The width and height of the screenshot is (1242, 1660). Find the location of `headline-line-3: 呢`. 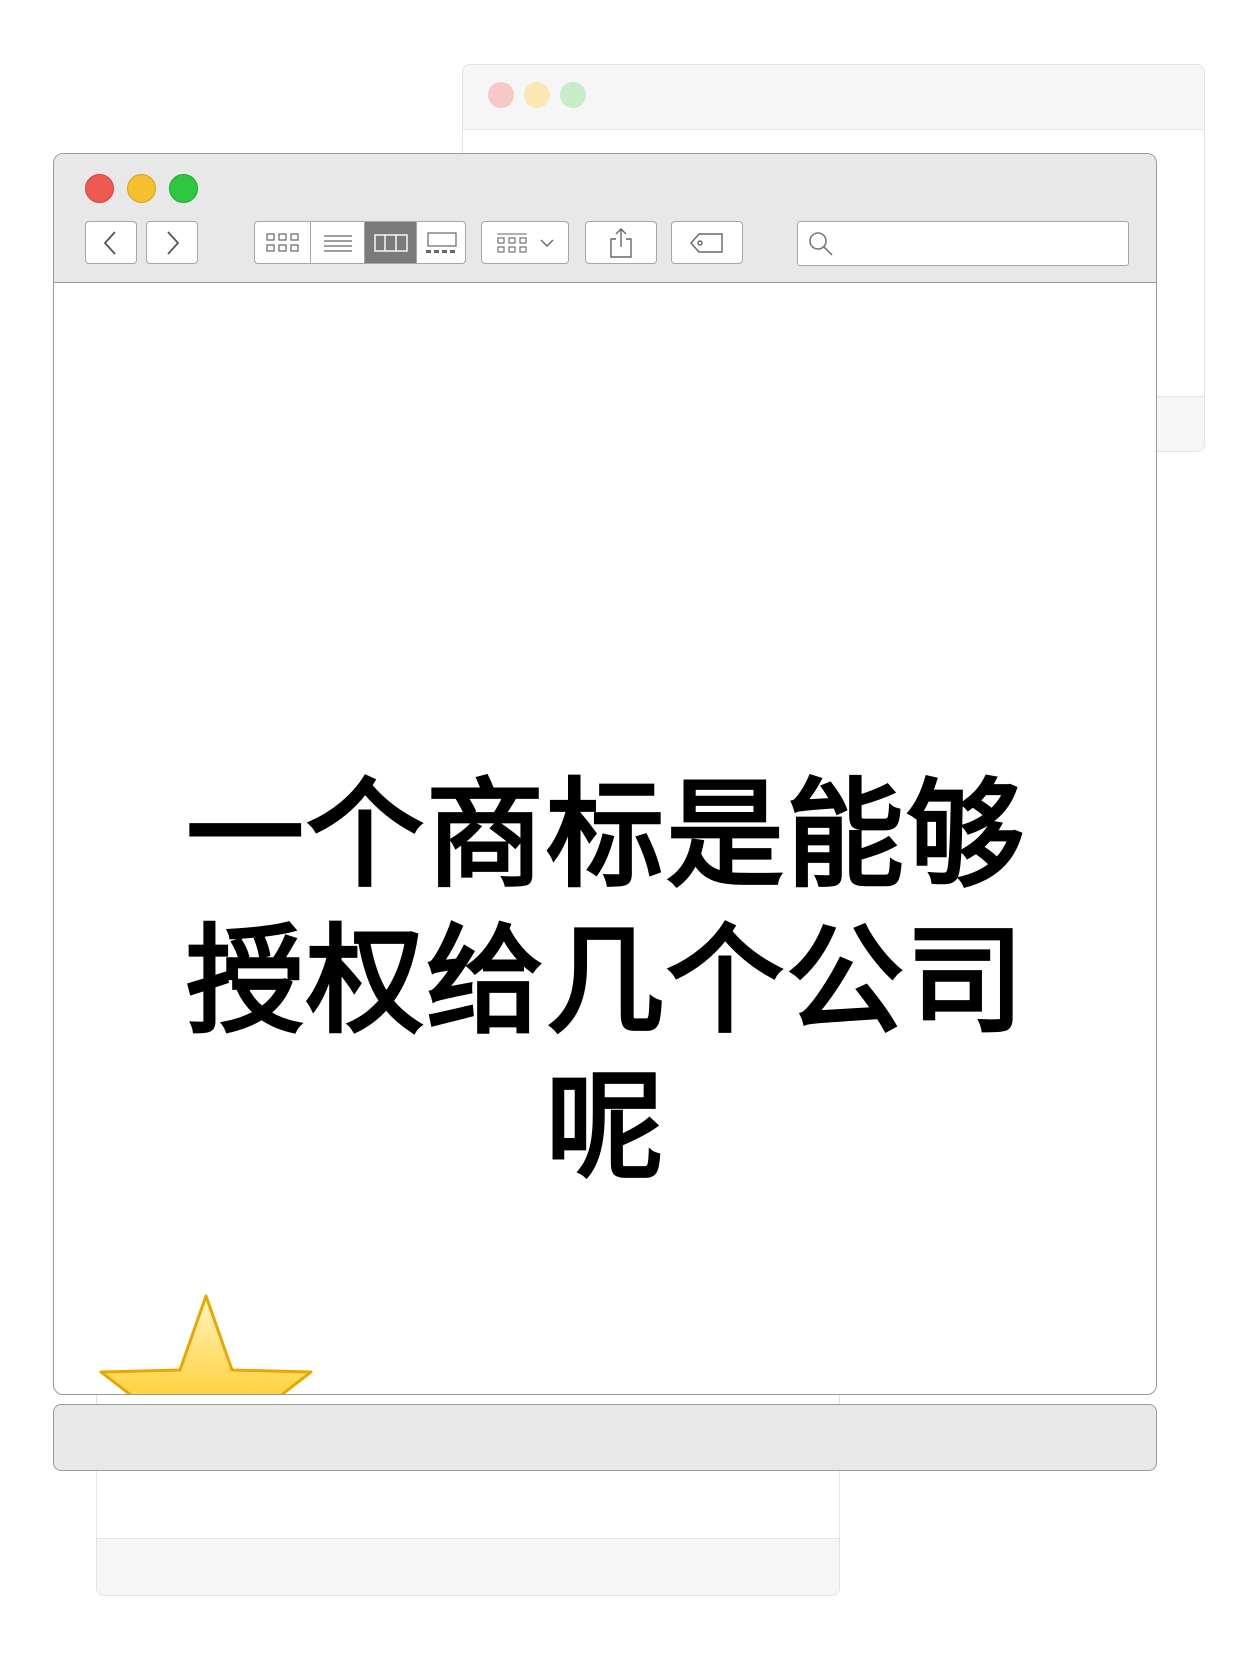

headline-line-3: 呢 is located at coordinates (605, 1127).